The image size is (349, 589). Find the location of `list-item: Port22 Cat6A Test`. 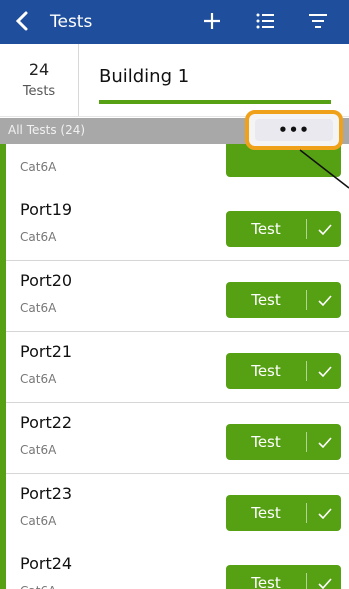

list-item: Port22 Cat6A Test is located at coordinates (177, 438).